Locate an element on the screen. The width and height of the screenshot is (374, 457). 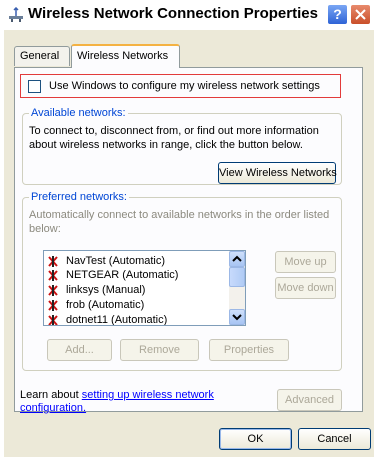
title-bar: Wireless Network Connection Properties ? is located at coordinates (189, 15).